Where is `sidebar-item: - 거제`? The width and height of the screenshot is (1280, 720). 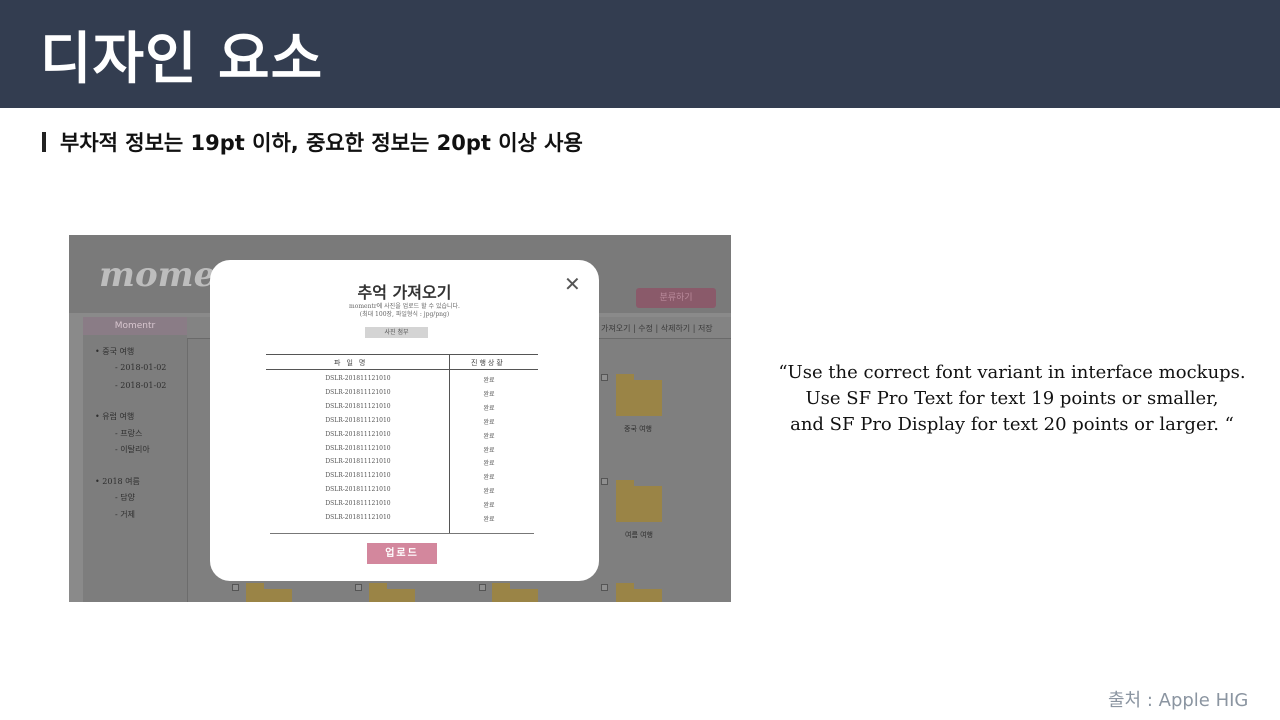 sidebar-item: - 거제 is located at coordinates (125, 514).